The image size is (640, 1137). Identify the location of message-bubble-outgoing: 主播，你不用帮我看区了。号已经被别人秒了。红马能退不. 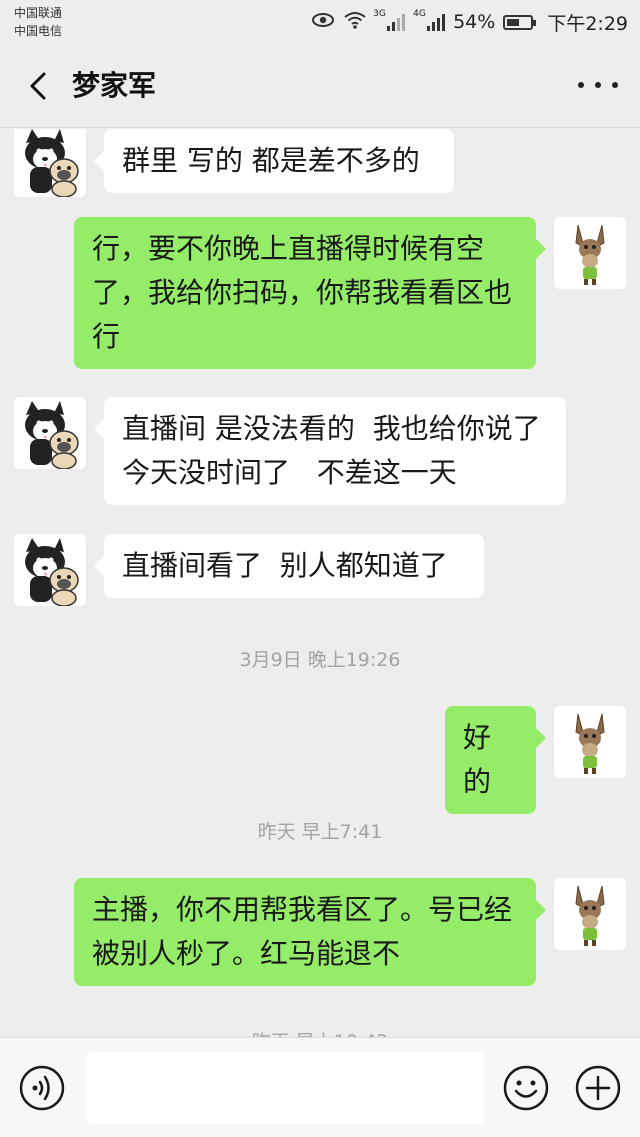
(310, 932).